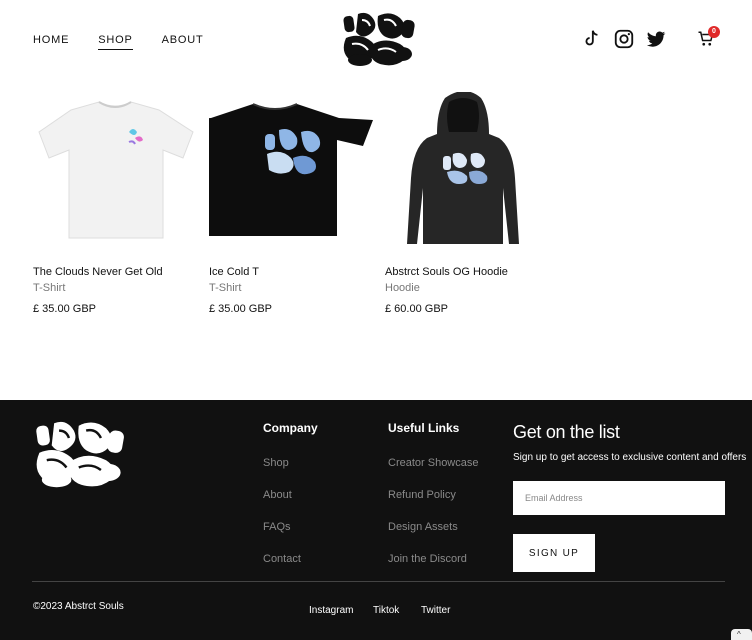 This screenshot has width=752, height=640. Describe the element at coordinates (427, 559) in the screenshot. I see `footer-link-discord: Join the Discord` at that location.